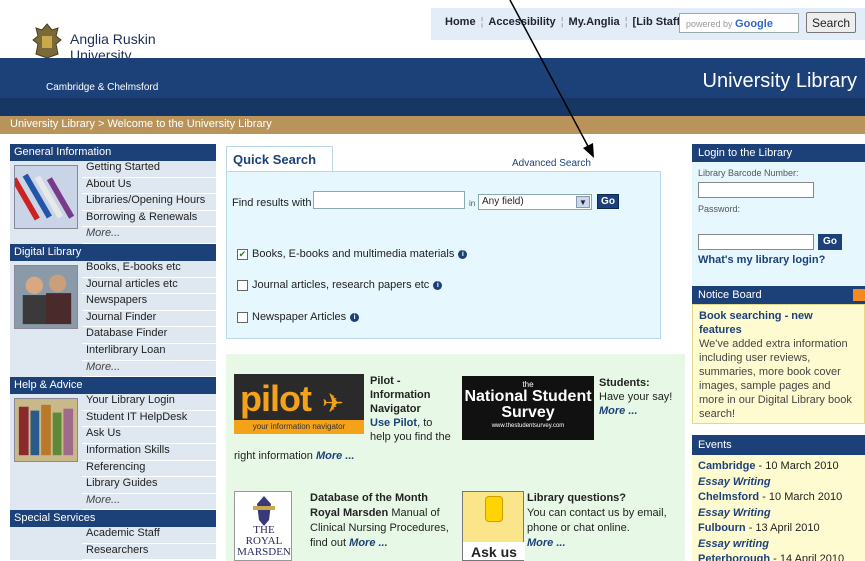  I want to click on option-books-label: Books, E-books and multimedia materials, so click(353, 254).